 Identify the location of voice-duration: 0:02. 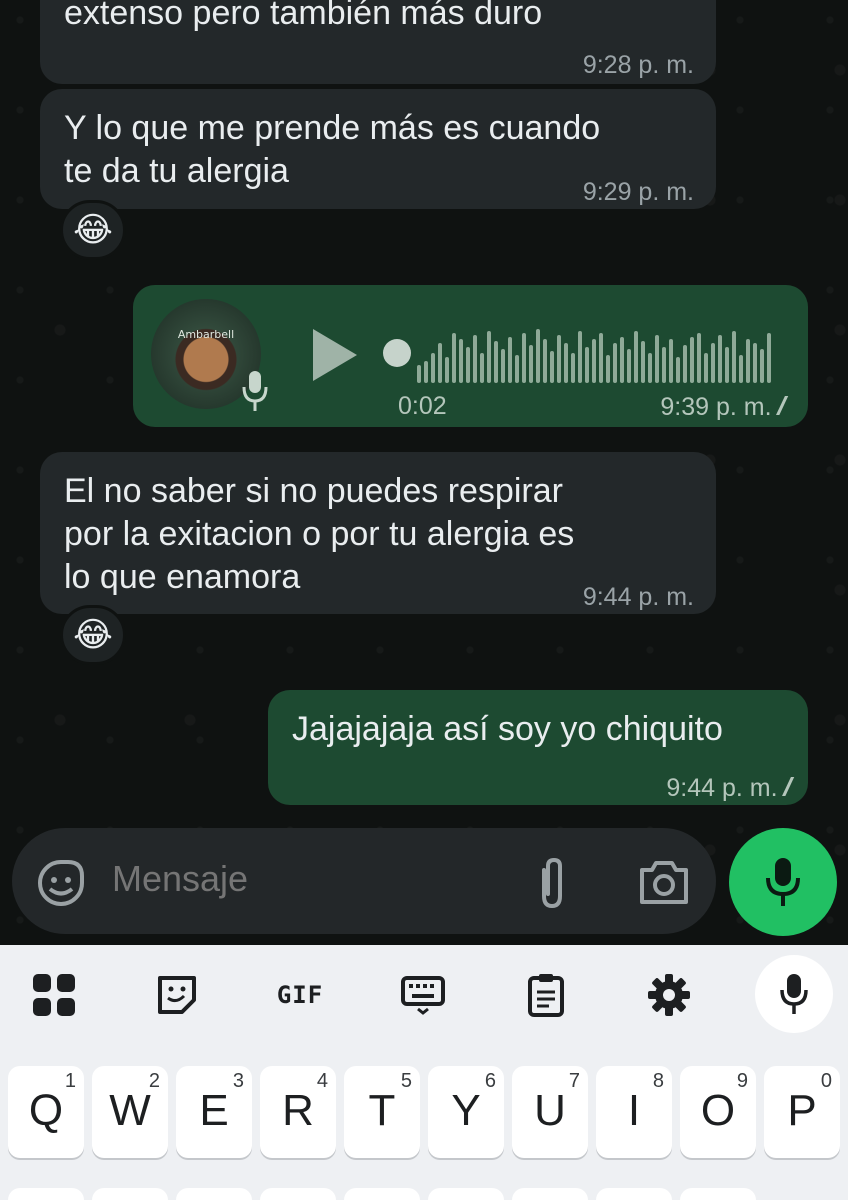
(422, 406).